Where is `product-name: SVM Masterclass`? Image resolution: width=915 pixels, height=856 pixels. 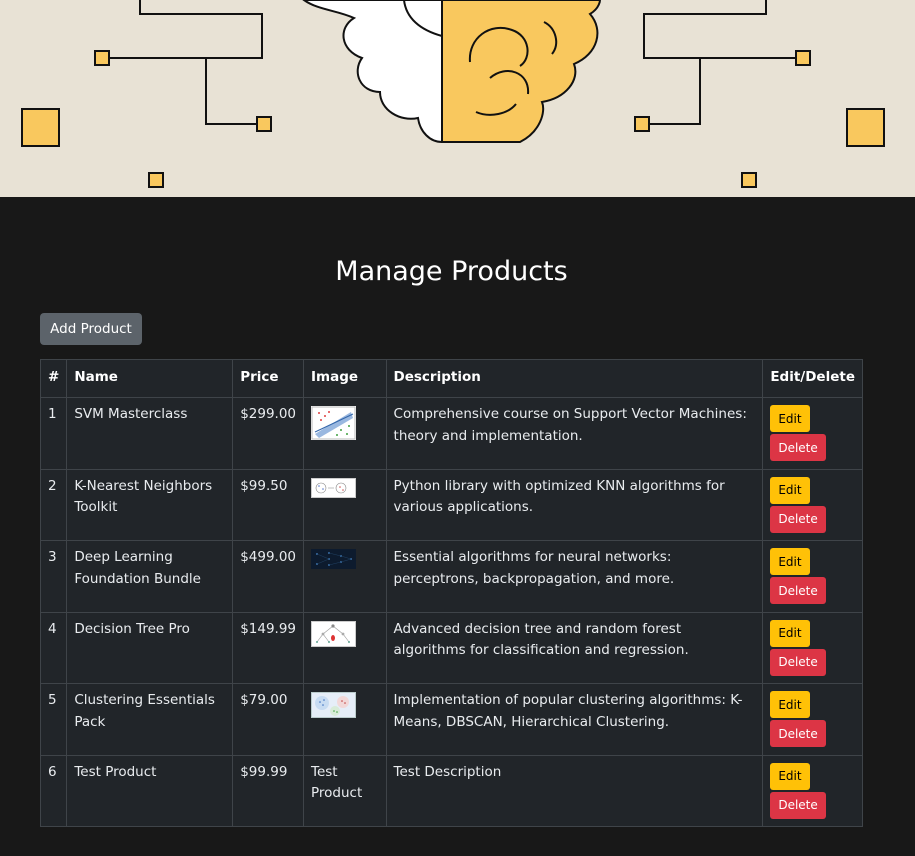
product-name: SVM Masterclass is located at coordinates (150, 433).